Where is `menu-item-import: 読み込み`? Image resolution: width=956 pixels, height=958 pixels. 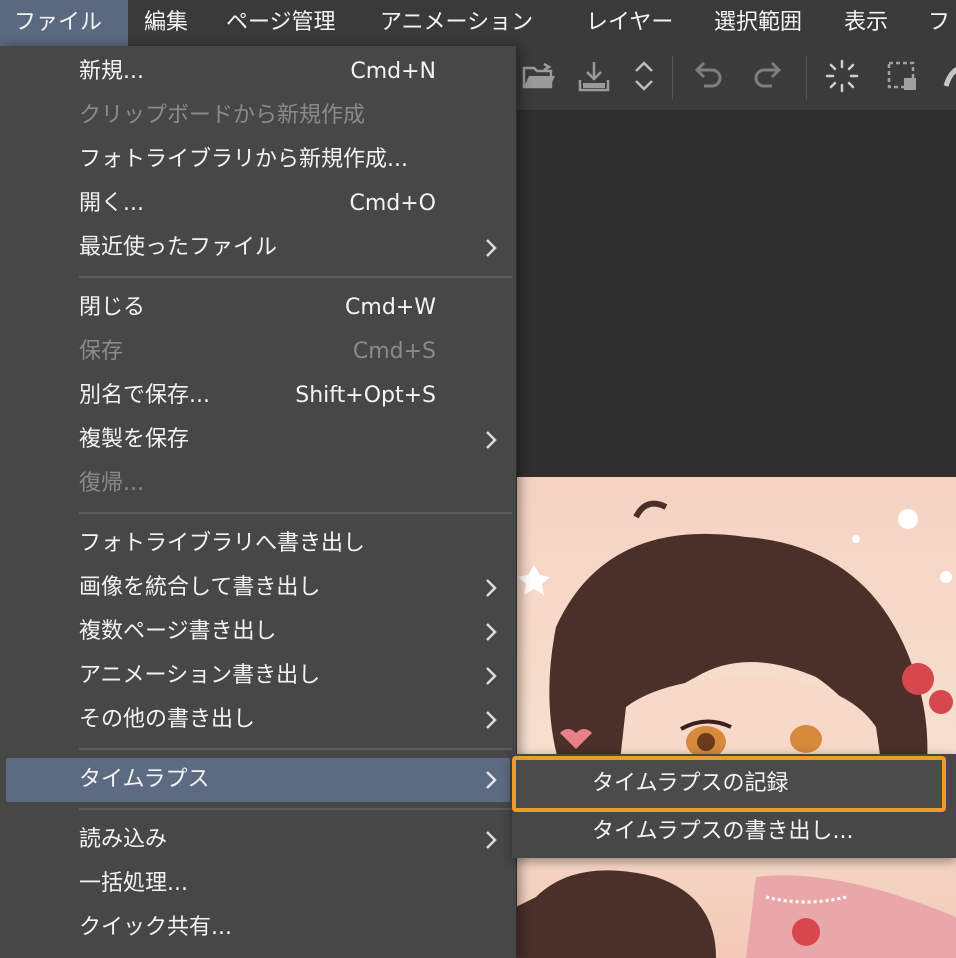
menu-item-import: 読み込み is located at coordinates (258, 840).